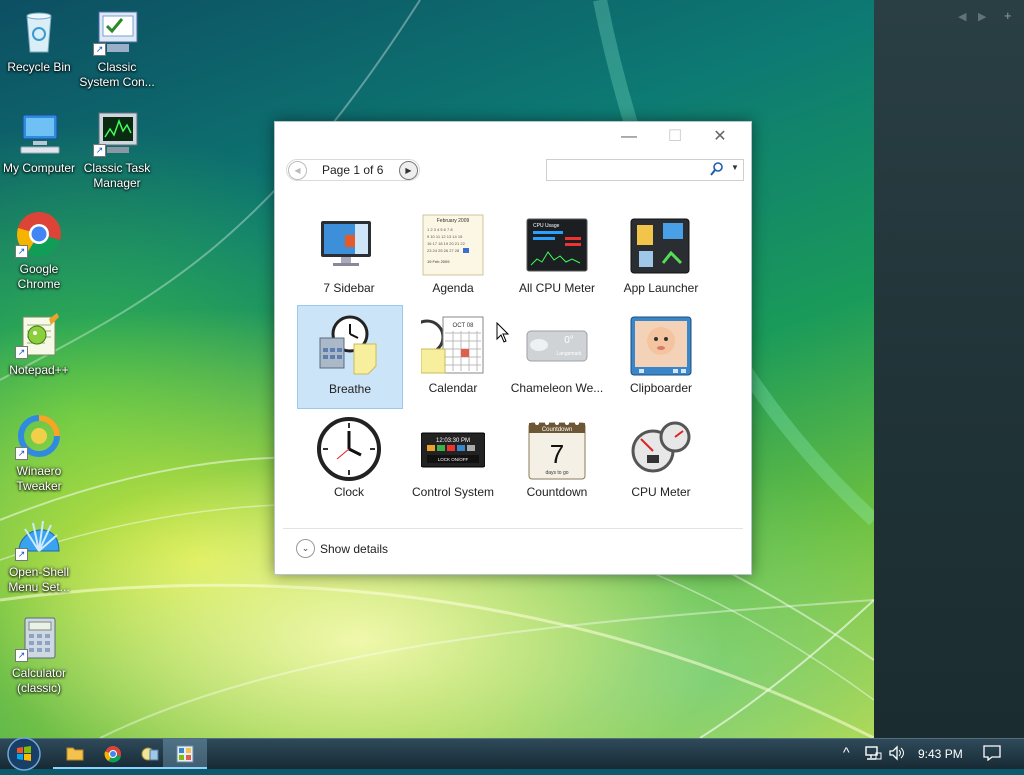 Image resolution: width=1024 pixels, height=775 pixels. I want to click on calculator-icon: ↗, so click(39, 638).